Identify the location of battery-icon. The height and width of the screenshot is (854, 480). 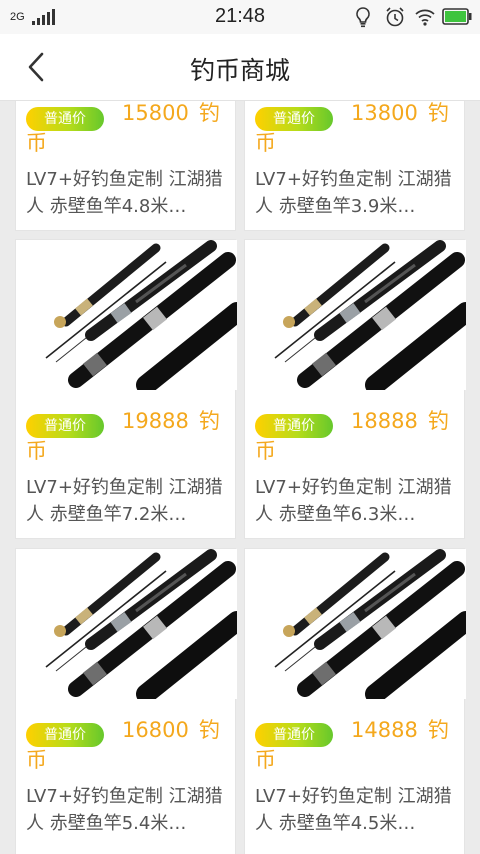
(457, 16).